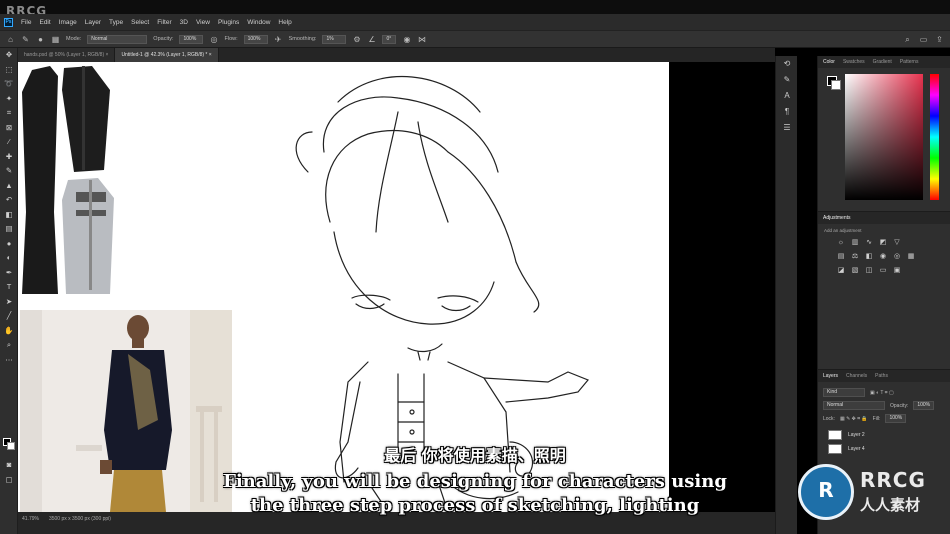 Image resolution: width=950 pixels, height=534 pixels. I want to click on tab-patterns: Patterns, so click(909, 62).